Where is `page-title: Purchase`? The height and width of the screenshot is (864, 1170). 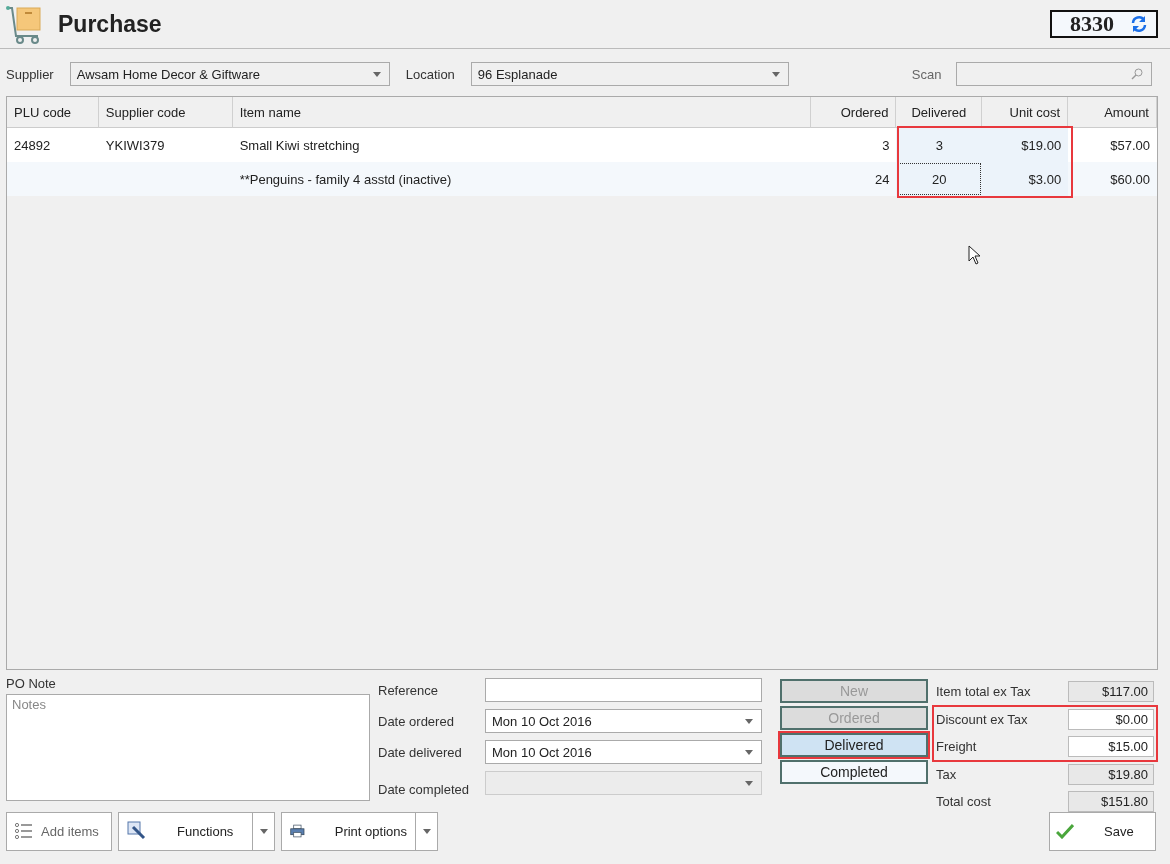 page-title: Purchase is located at coordinates (110, 24).